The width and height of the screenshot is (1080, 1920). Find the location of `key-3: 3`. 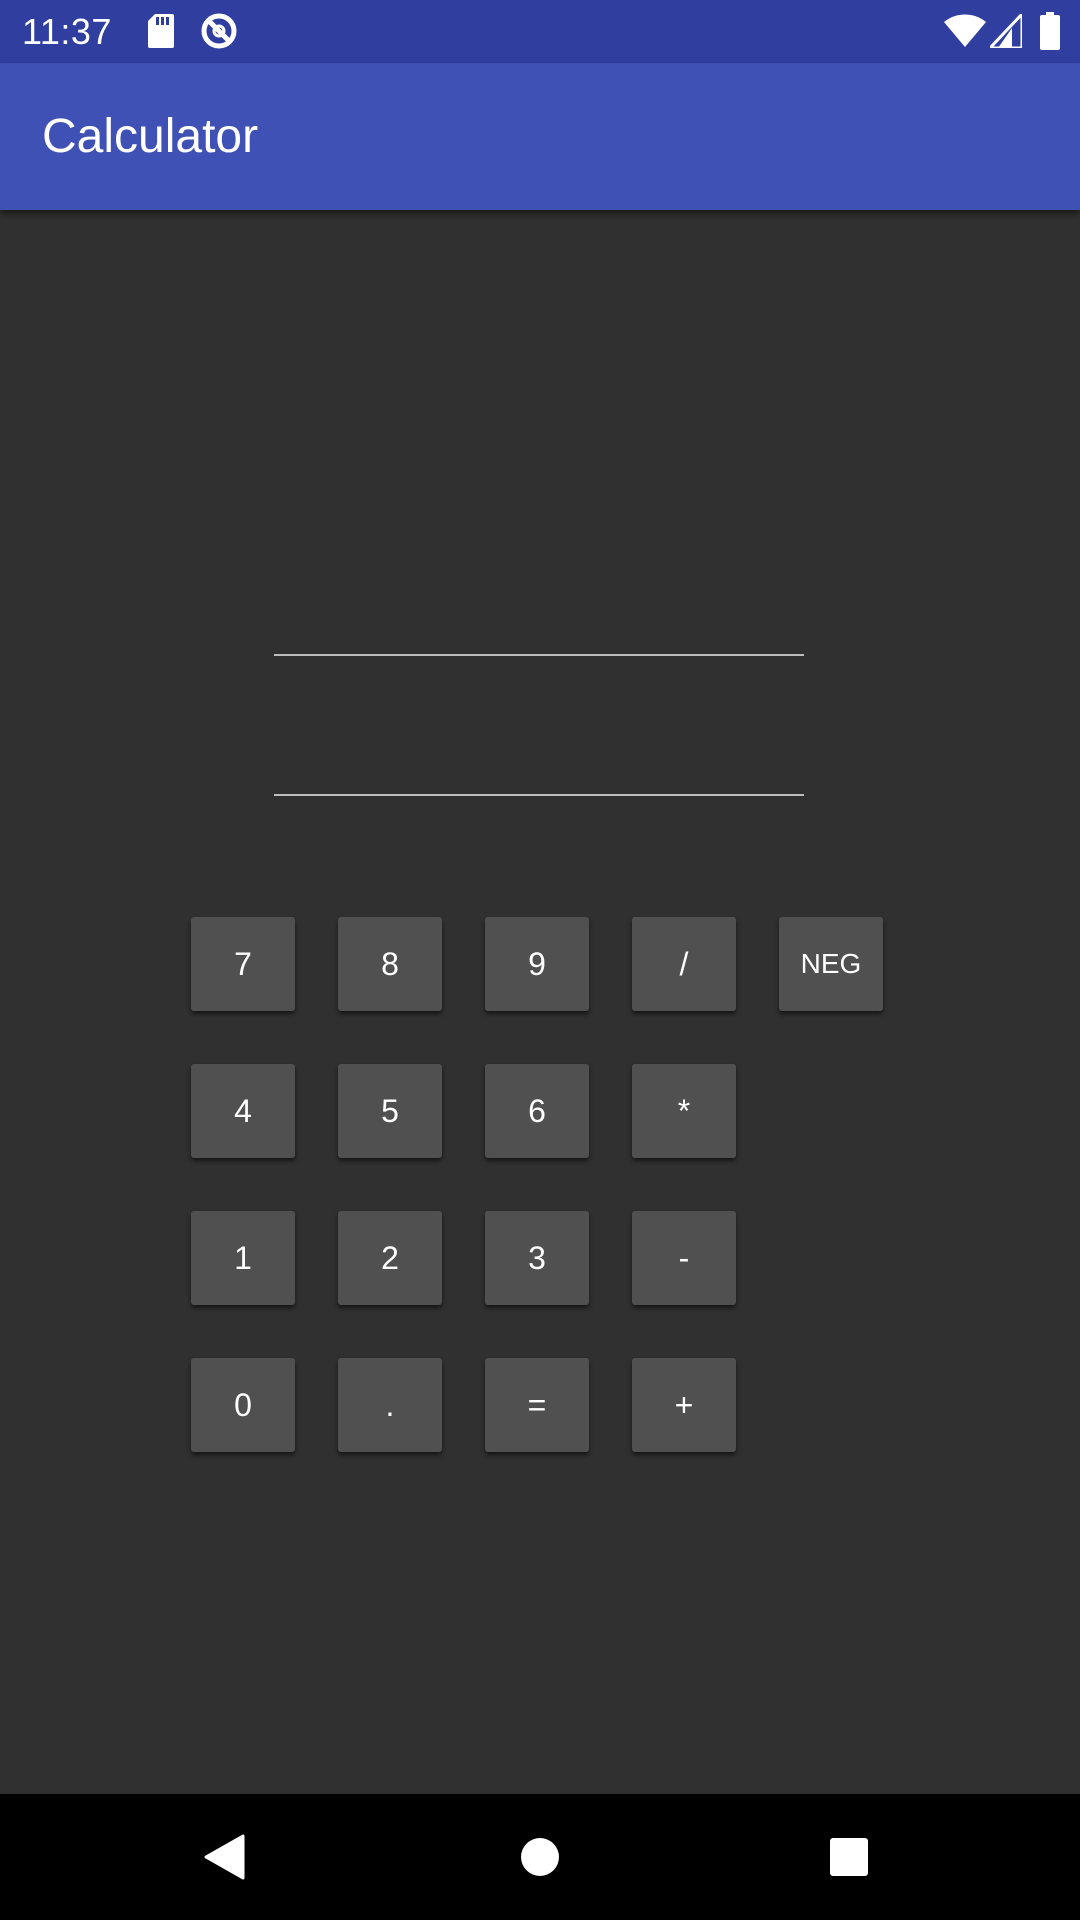

key-3: 3 is located at coordinates (537, 1258).